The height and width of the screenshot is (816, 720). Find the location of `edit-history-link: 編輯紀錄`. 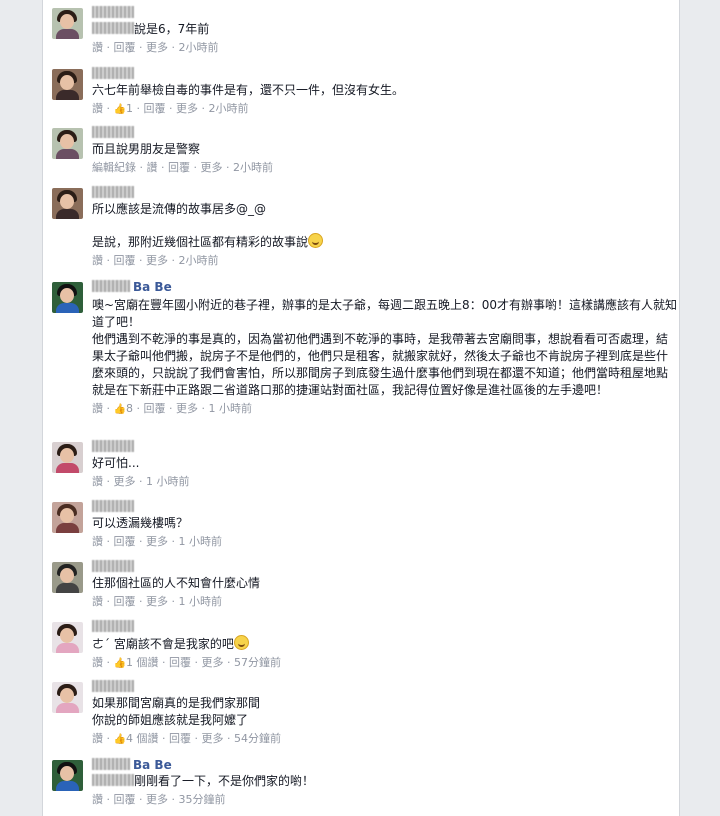

edit-history-link: 編輯紀錄 is located at coordinates (114, 167).